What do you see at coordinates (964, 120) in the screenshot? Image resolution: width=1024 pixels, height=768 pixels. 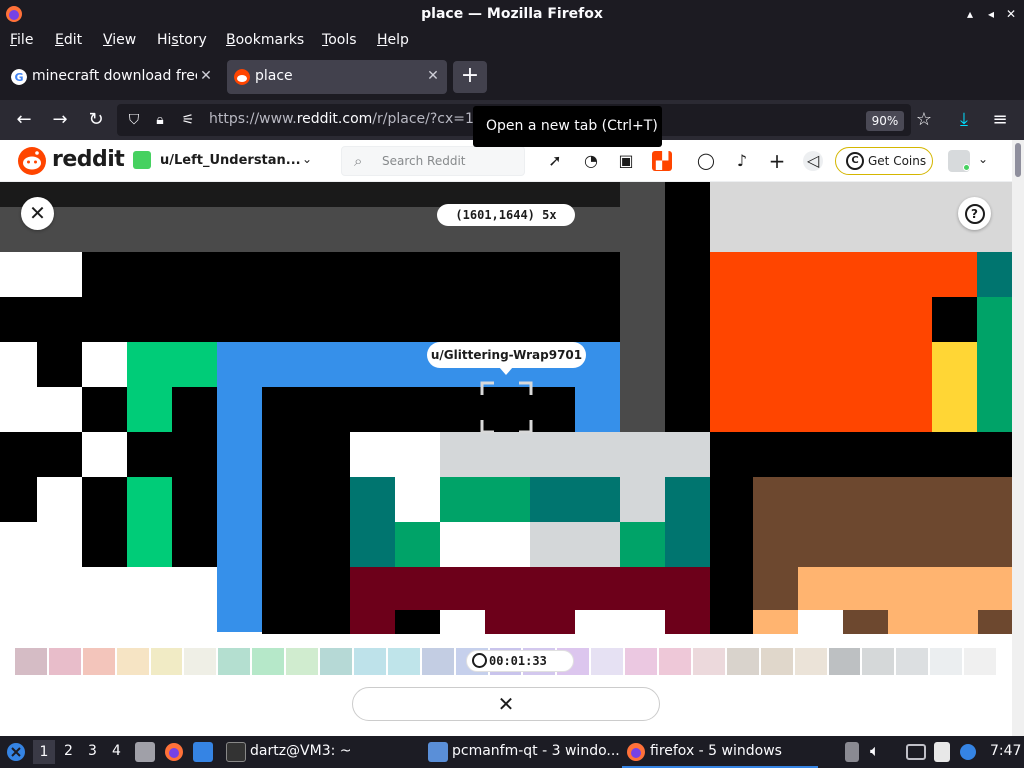 I see `download-icon: ⤓` at bounding box center [964, 120].